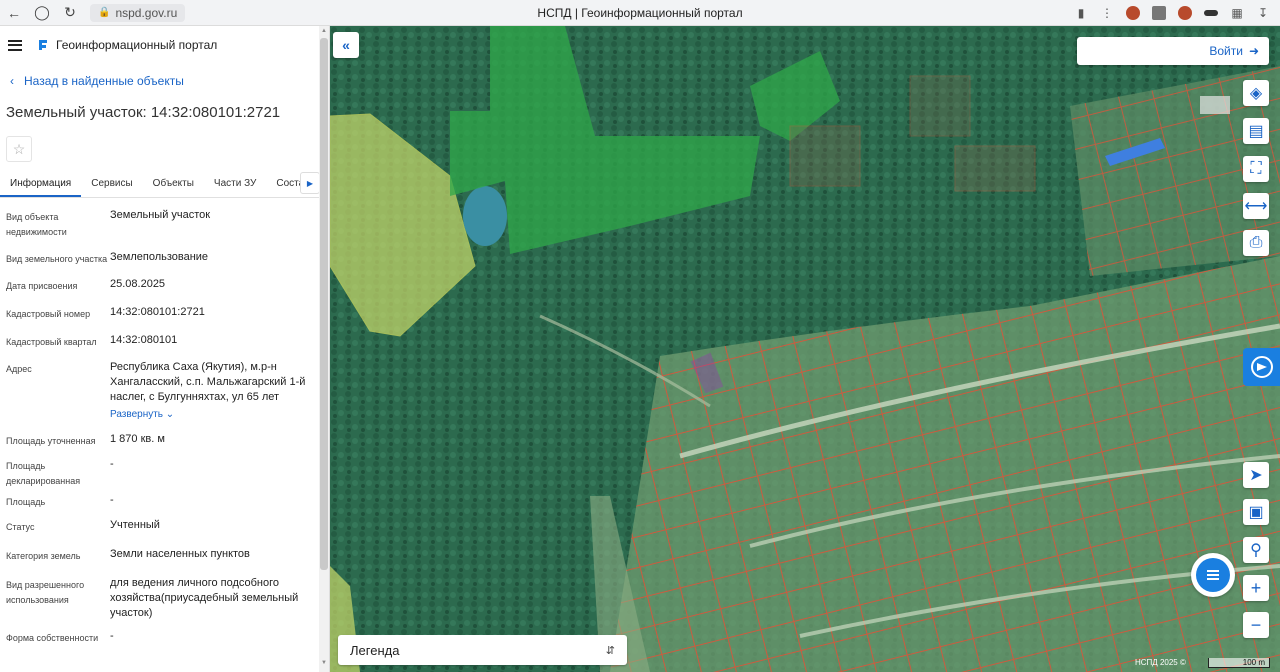  I want to click on tabs-scroll-right-icon: ▶, so click(310, 183).